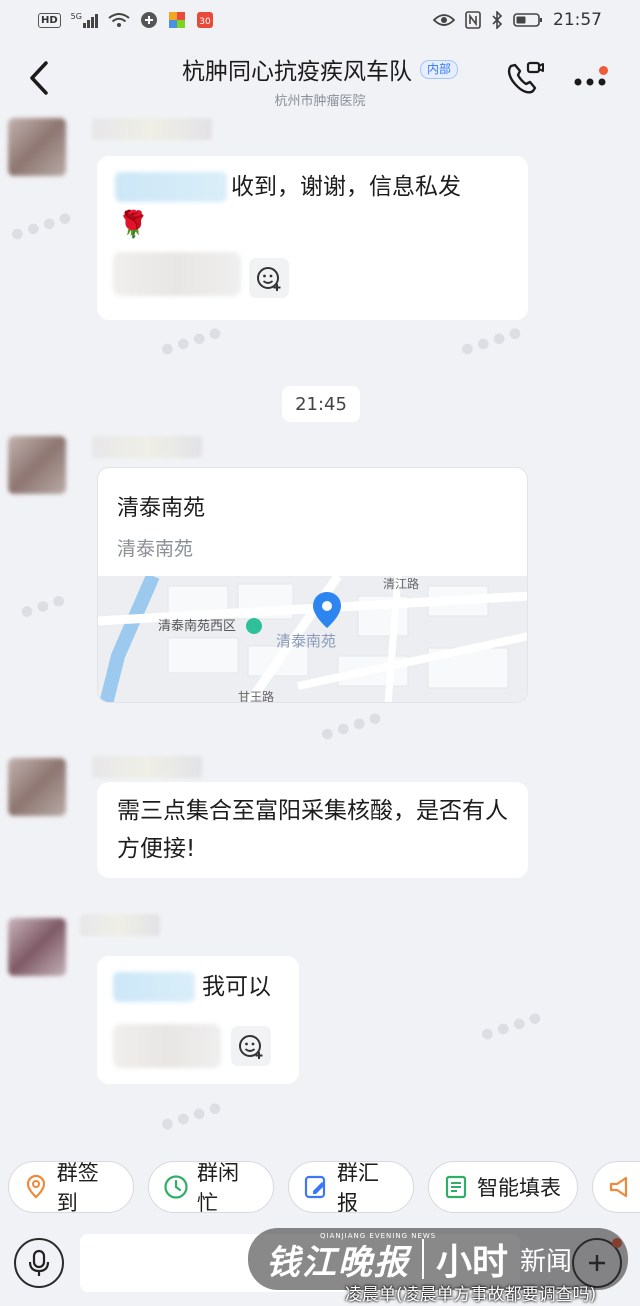  I want to click on location-map: 清江路 甘王路 清泰南苑西区 清泰南苑, so click(312, 638).